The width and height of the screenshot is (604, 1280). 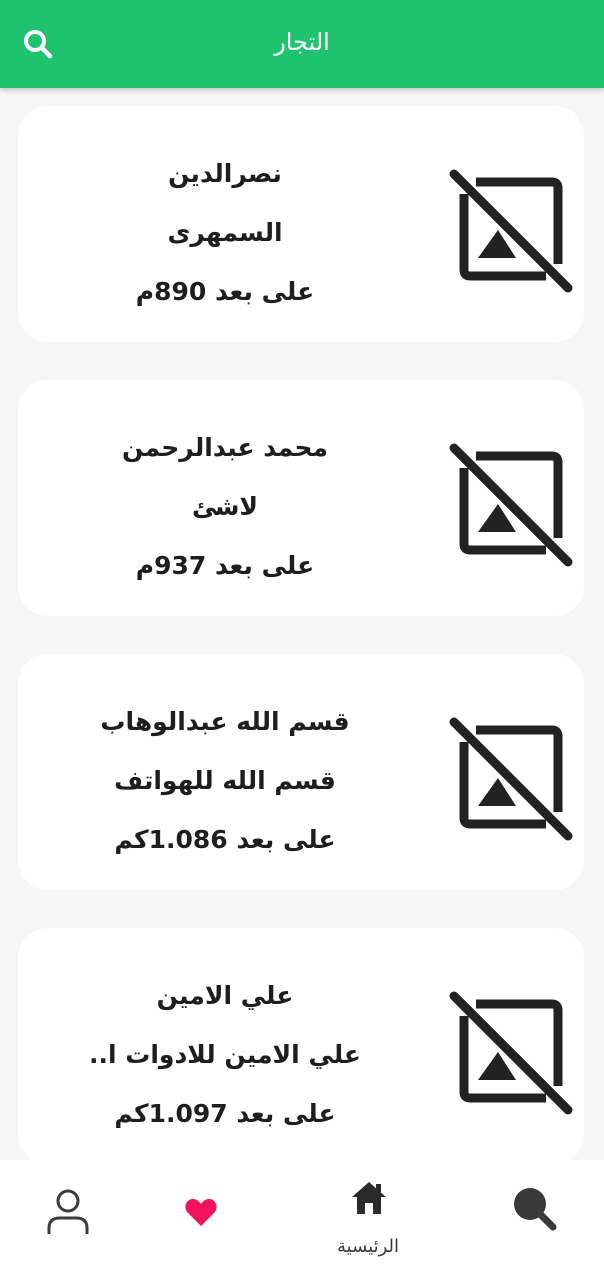 I want to click on person-icon, so click(x=68, y=1211).